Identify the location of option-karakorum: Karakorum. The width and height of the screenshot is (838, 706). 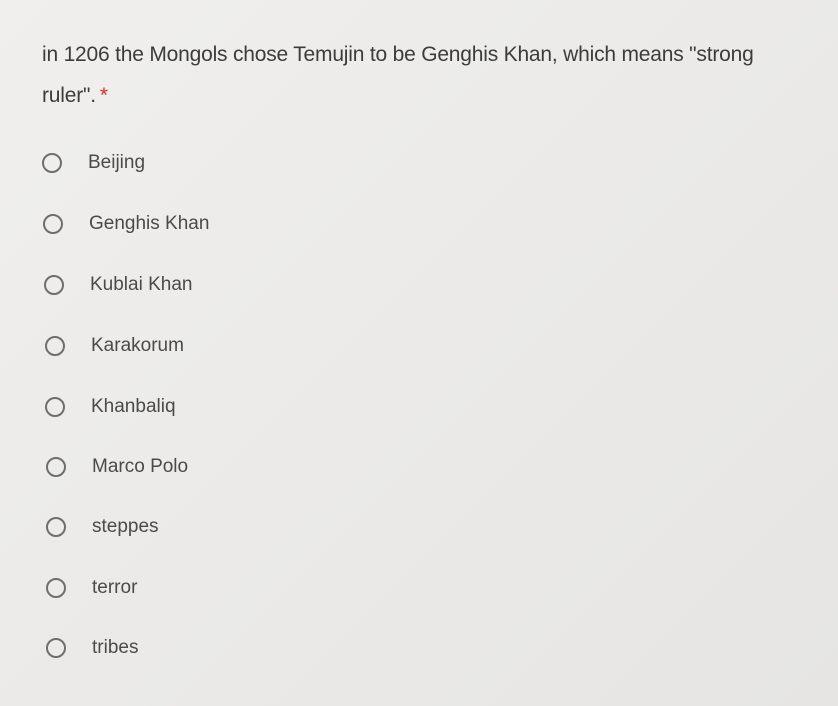
(114, 346).